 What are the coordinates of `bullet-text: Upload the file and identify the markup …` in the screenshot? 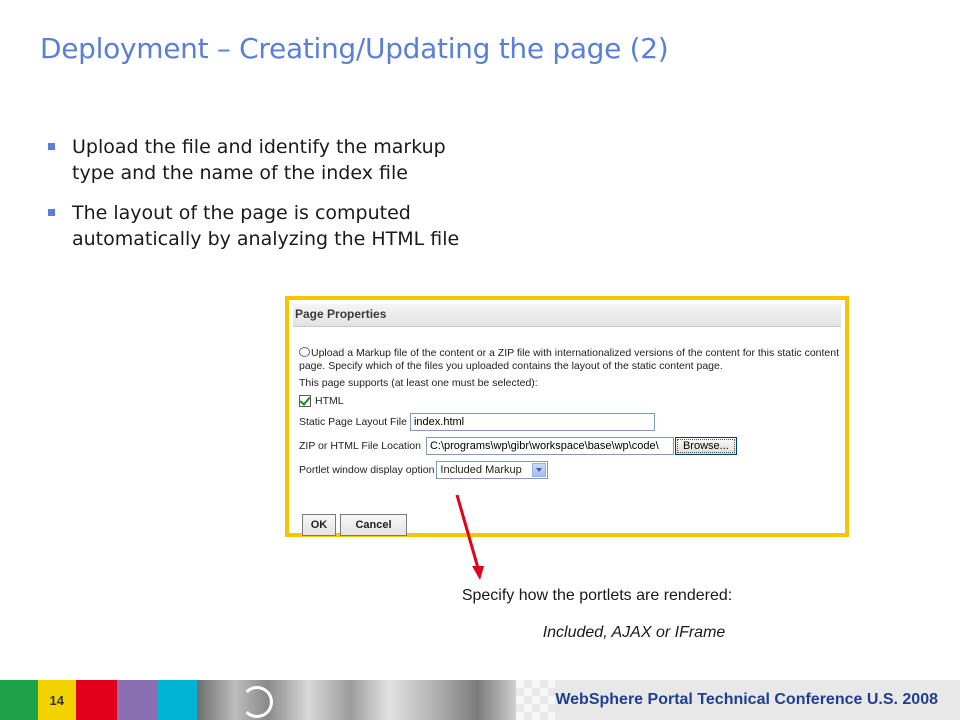 It's located at (259, 160).